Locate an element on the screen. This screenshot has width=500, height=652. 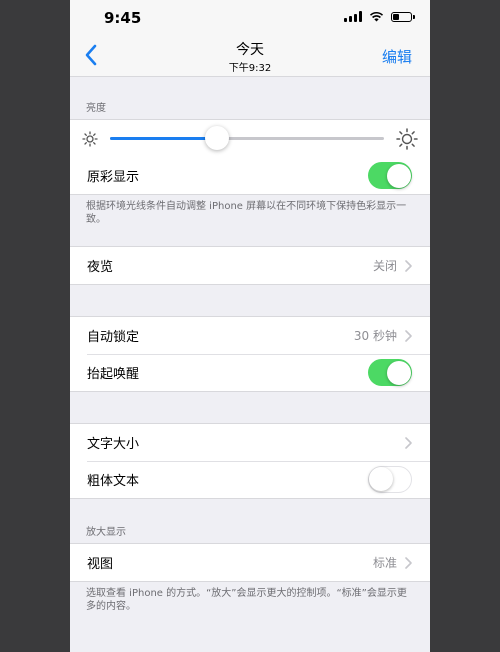
night-shift-label: 夜览 is located at coordinates (100, 267).